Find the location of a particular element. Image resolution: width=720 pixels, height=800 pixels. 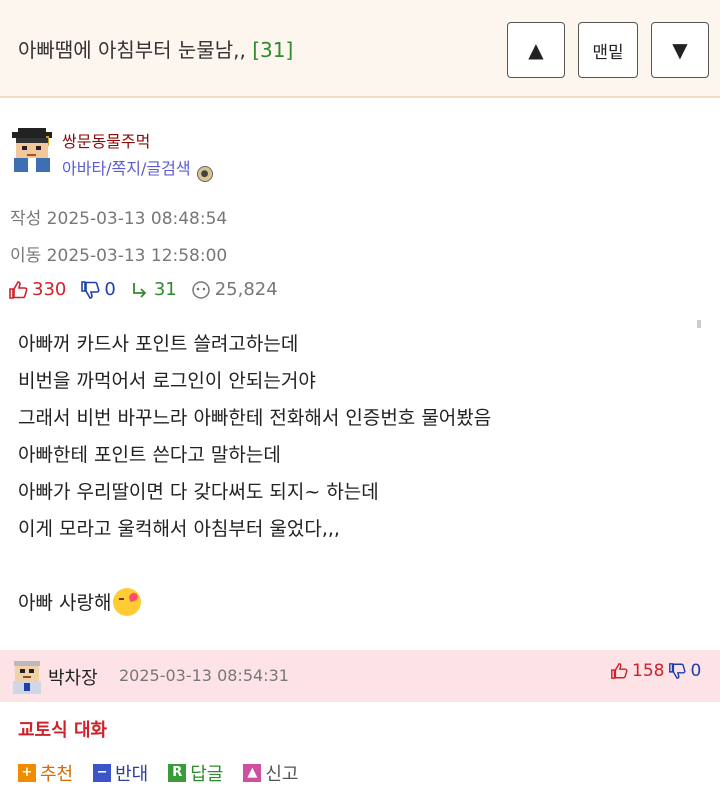

author-avatar is located at coordinates (32, 150).